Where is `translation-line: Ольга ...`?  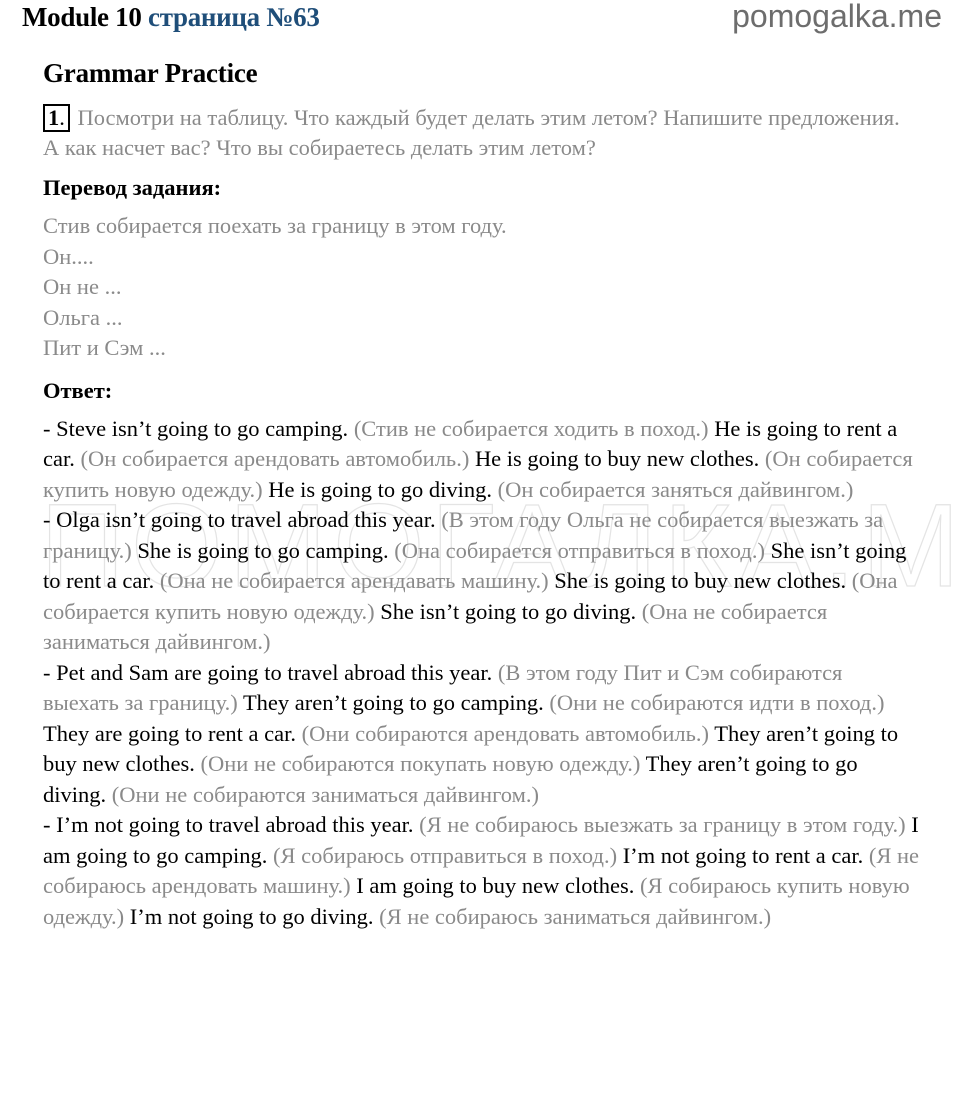
translation-line: Ольга ... is located at coordinates (83, 317).